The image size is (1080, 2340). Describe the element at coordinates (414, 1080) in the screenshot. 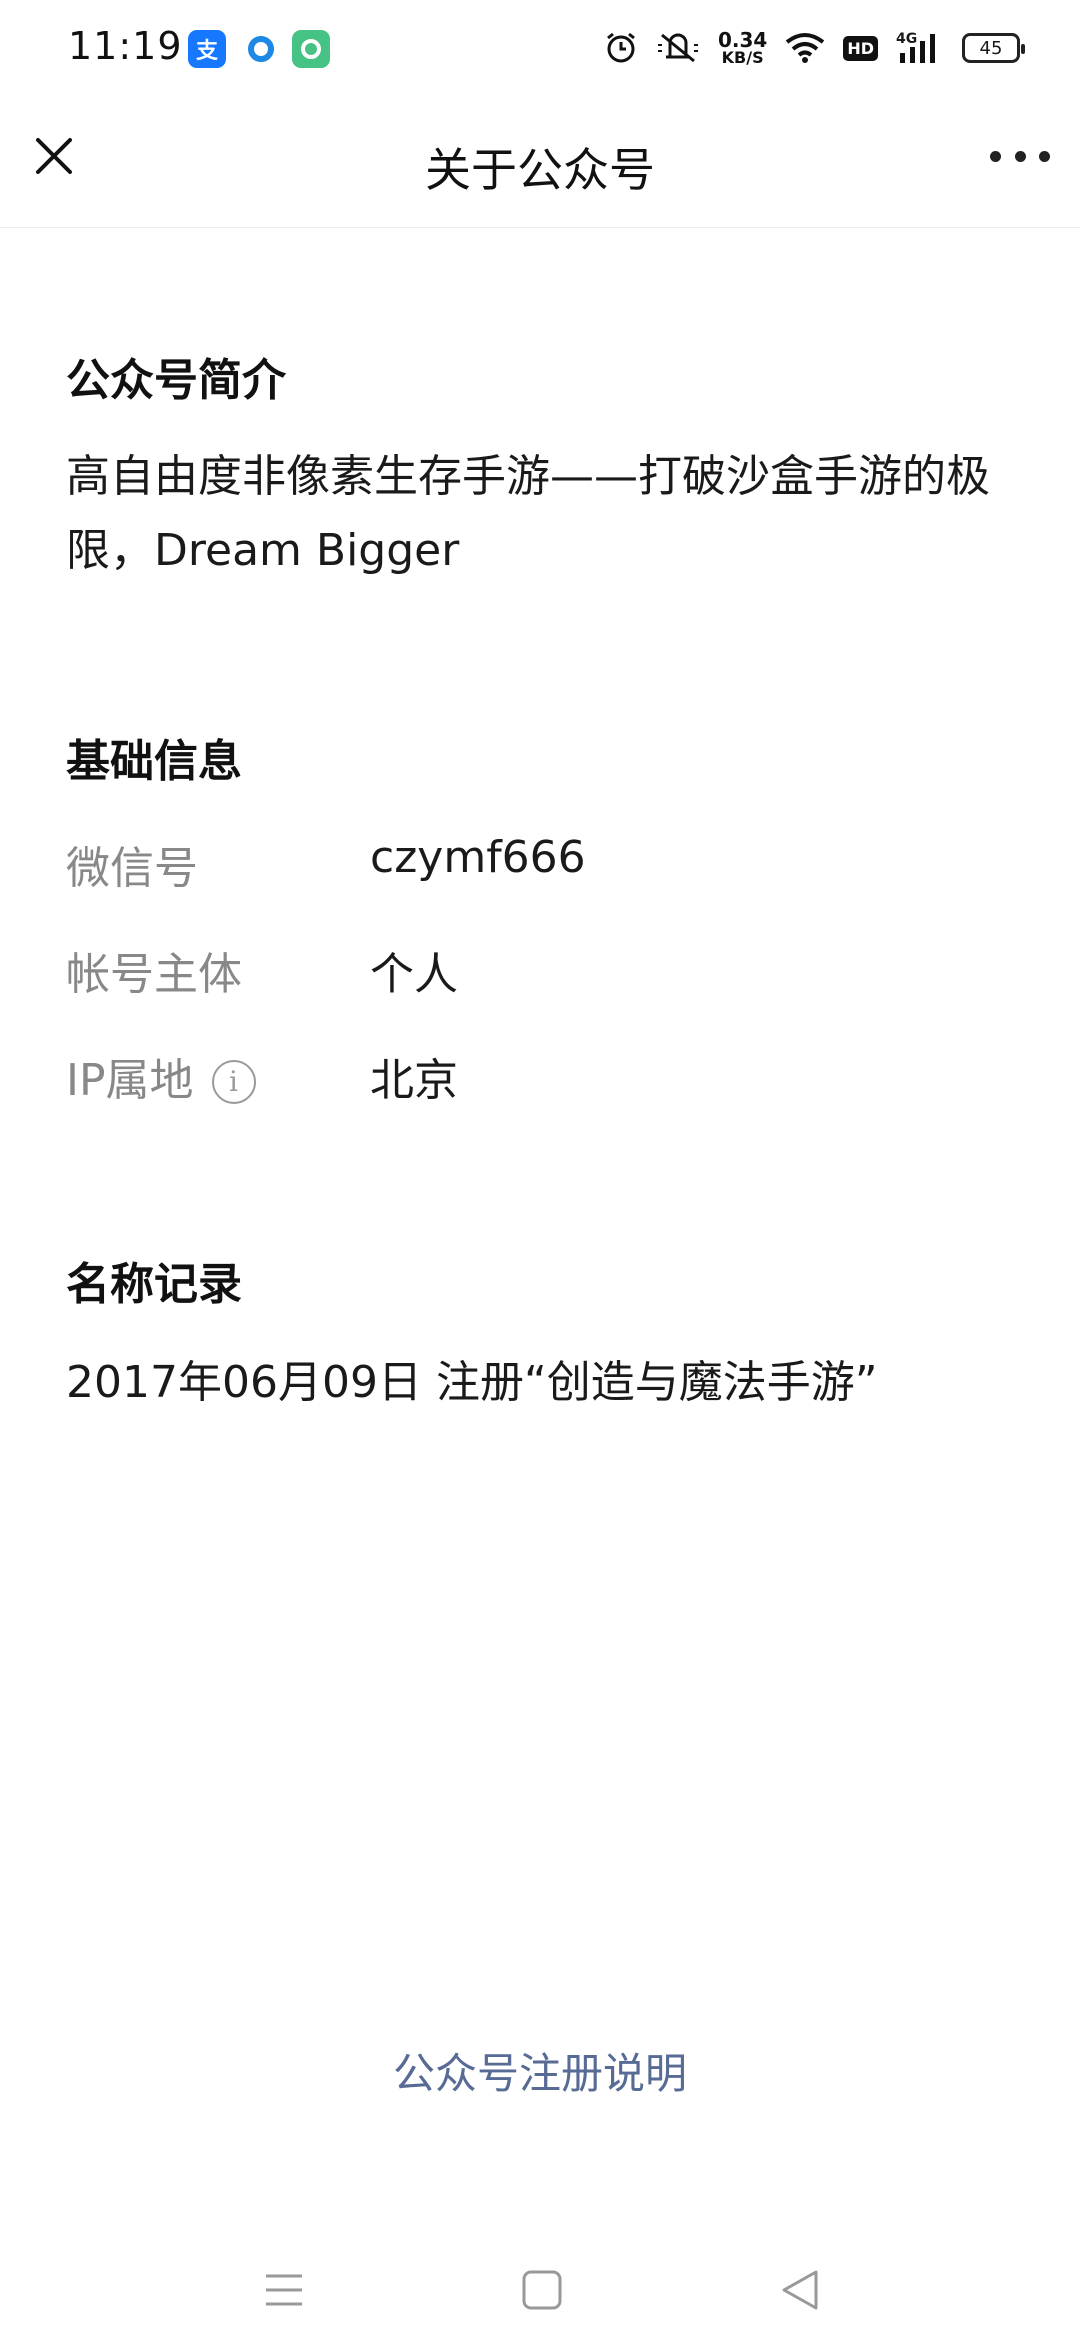

I see `ip-location-value: 北京` at that location.